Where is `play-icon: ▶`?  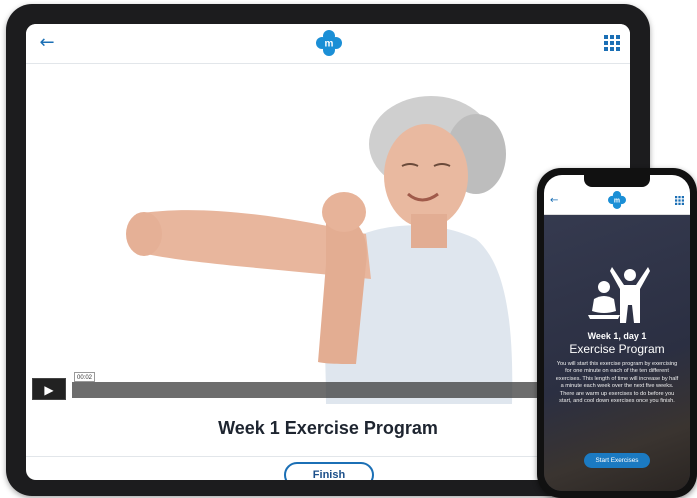
play-icon: ▶ is located at coordinates (49, 389).